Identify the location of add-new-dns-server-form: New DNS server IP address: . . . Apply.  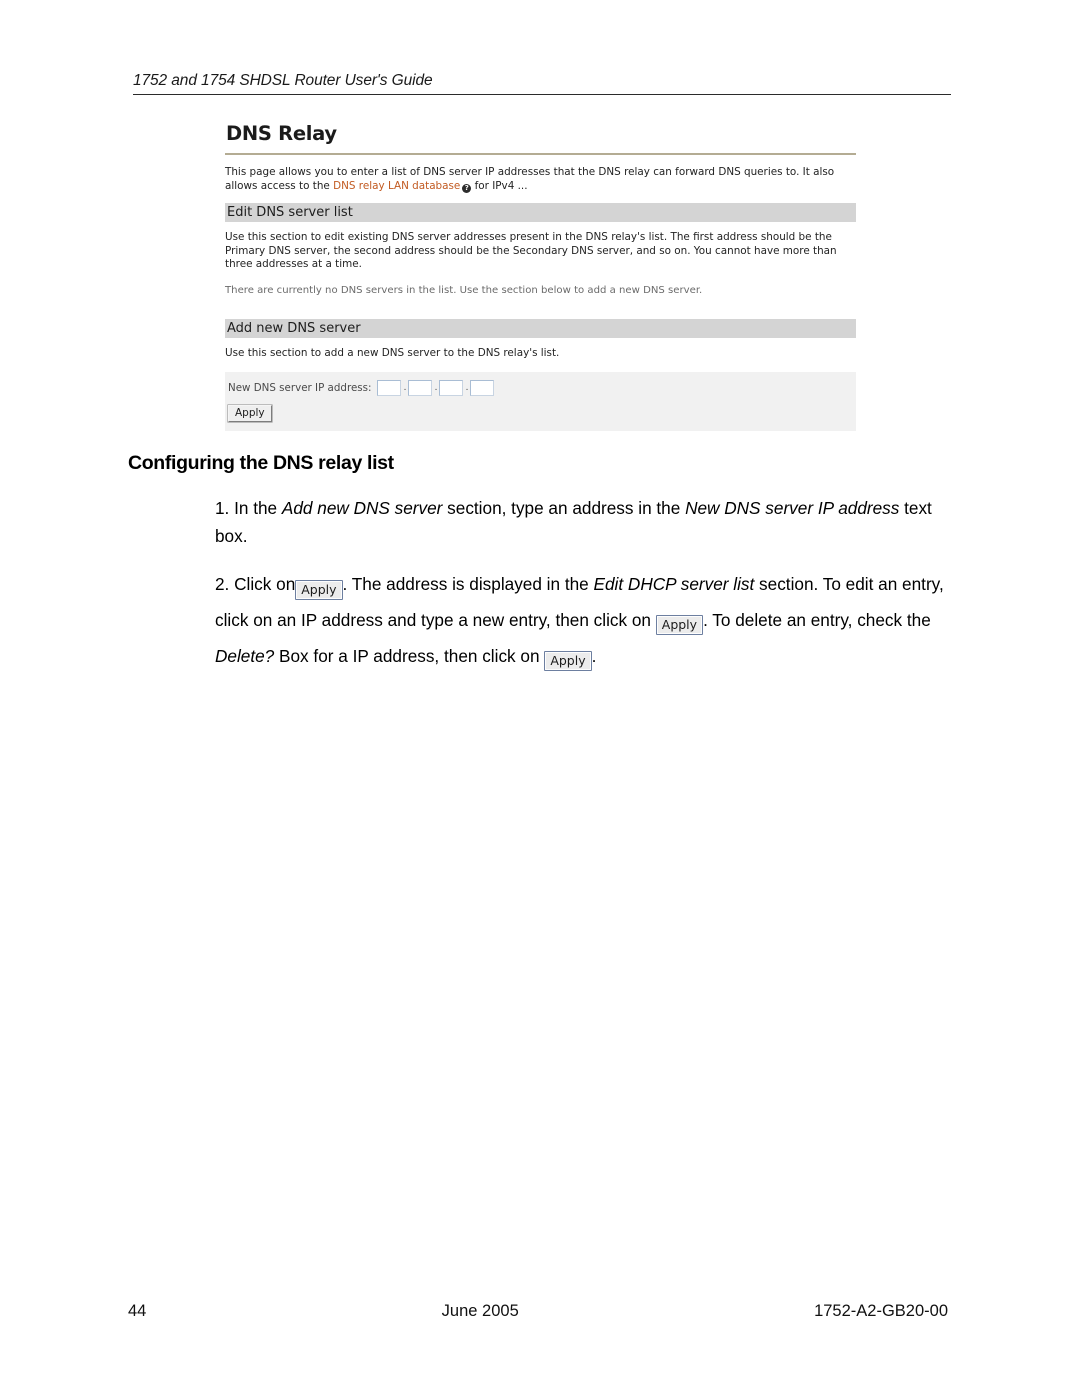
(540, 401).